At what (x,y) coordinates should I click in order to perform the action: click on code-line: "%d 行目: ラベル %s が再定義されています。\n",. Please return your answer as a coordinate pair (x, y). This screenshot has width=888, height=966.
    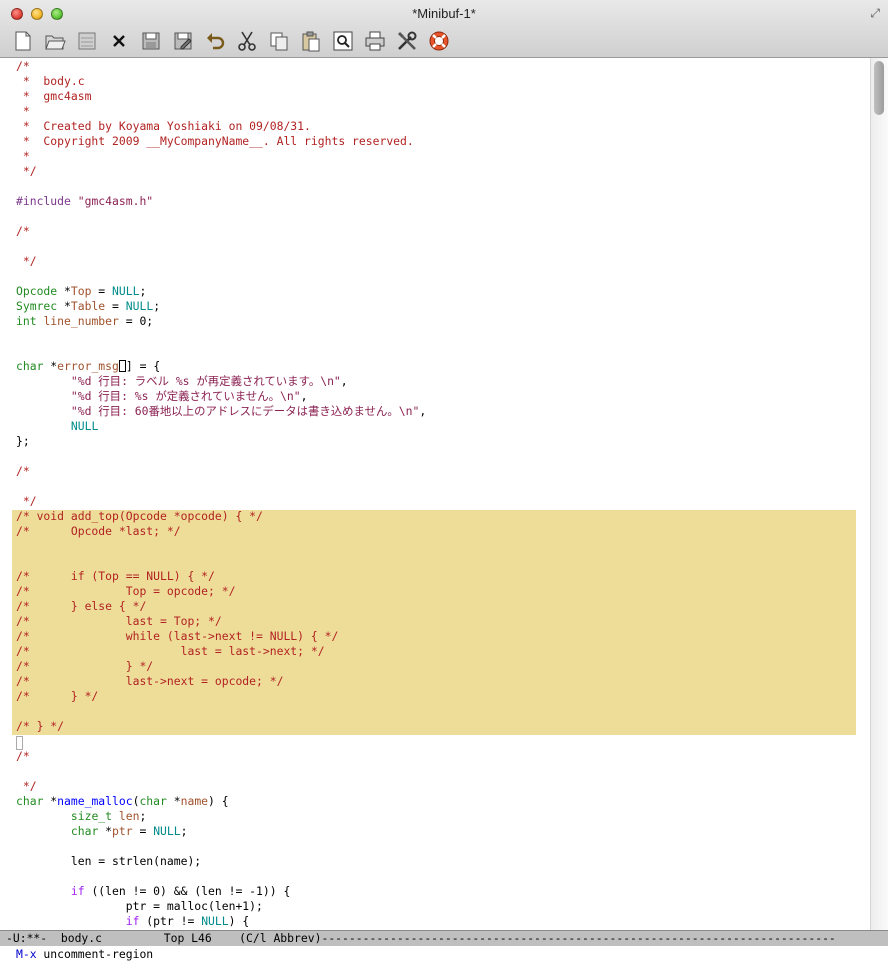
    Looking at the image, I should click on (221, 381).